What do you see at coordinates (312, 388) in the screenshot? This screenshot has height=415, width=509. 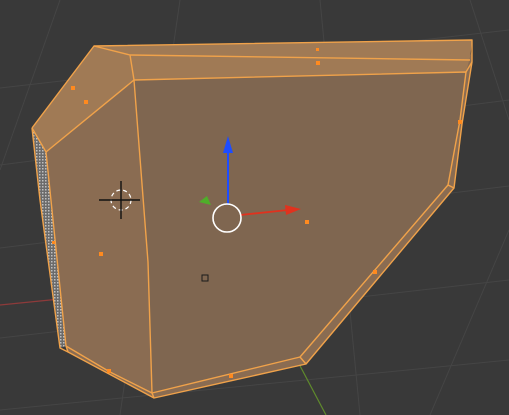 I see `y-axis-line` at bounding box center [312, 388].